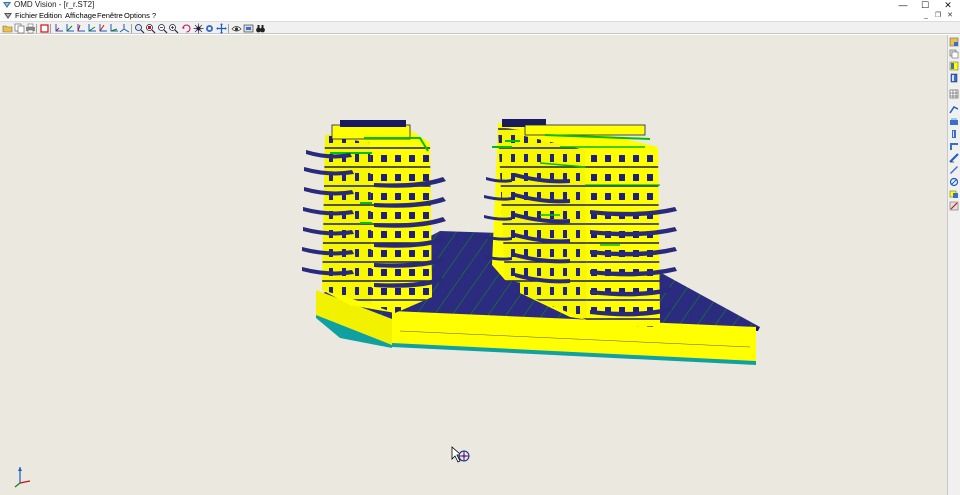 This screenshot has width=960, height=495. What do you see at coordinates (954, 182) in the screenshot?
I see `opening-icon` at bounding box center [954, 182].